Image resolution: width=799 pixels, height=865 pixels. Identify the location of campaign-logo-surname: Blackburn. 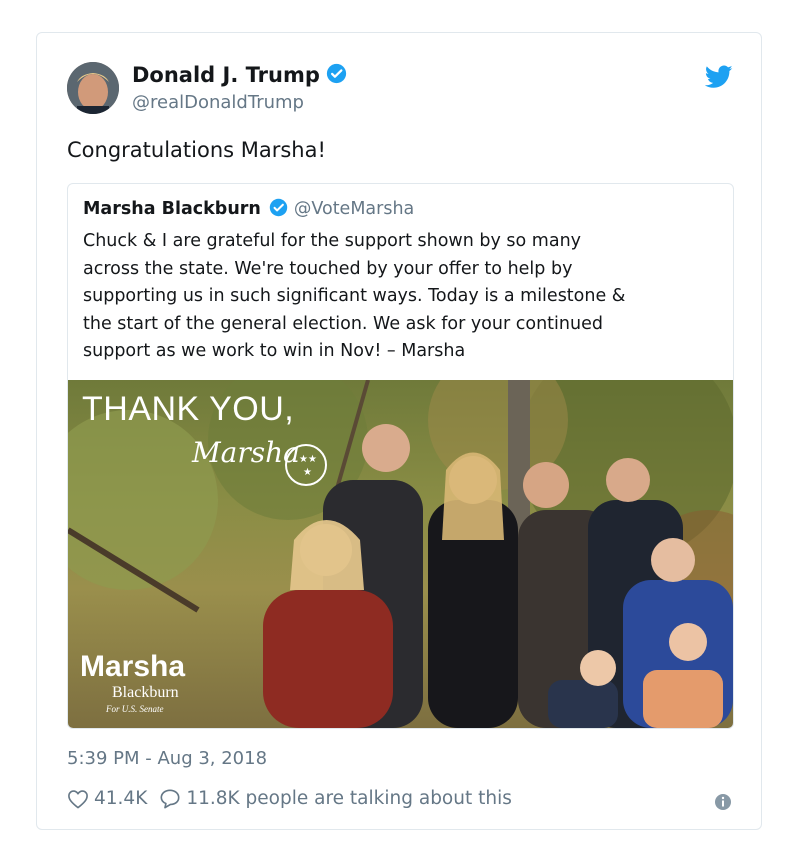
(145, 692).